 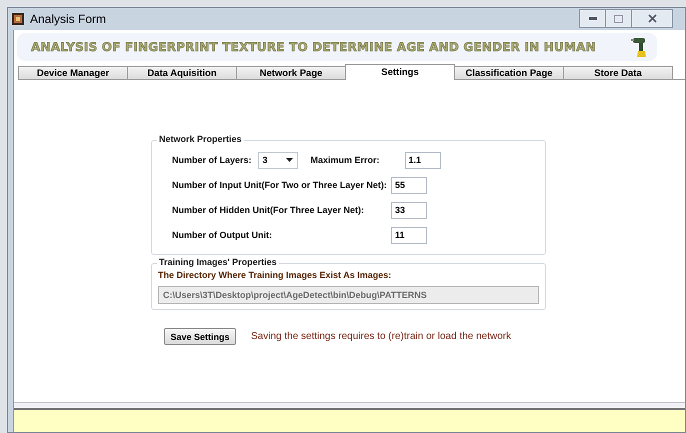 What do you see at coordinates (268, 210) in the screenshot?
I see `field-label: Number of Hidden Unit(For Three Layer Net):` at bounding box center [268, 210].